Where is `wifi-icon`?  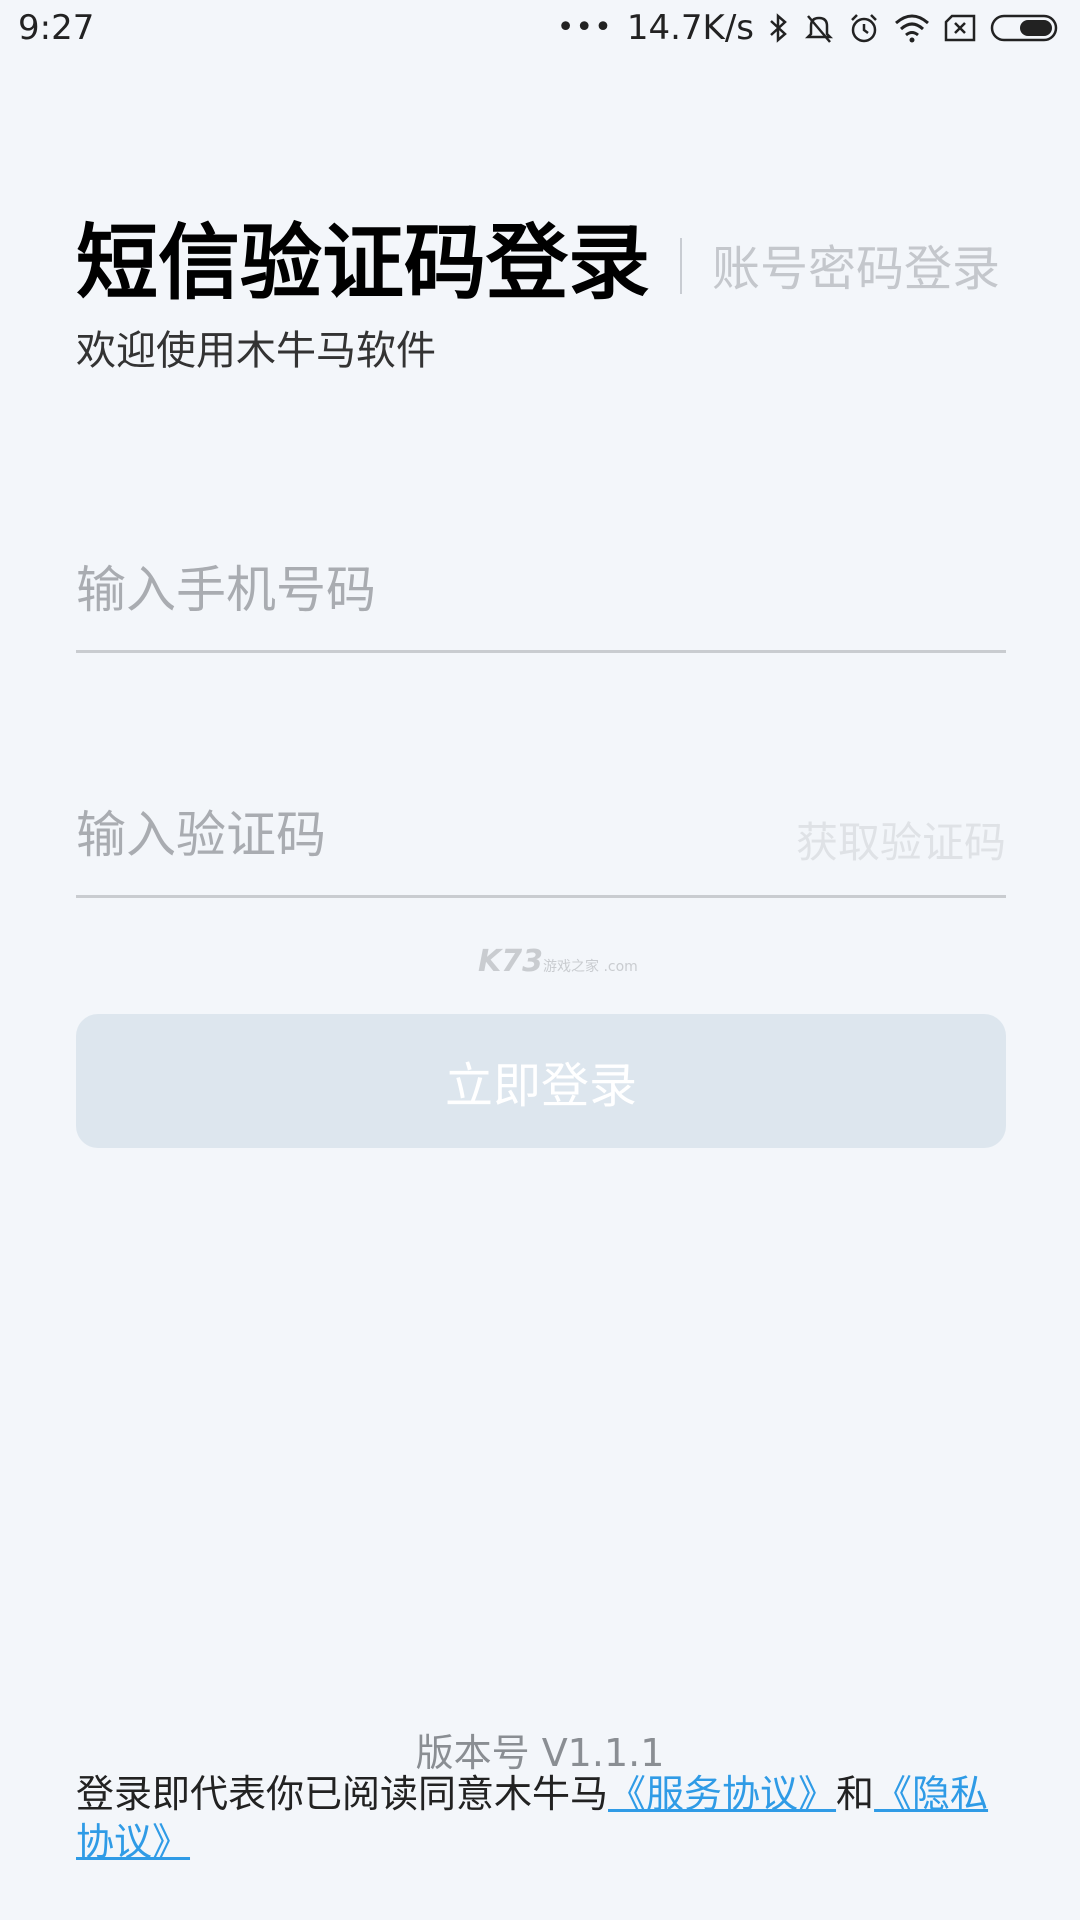
wifi-icon is located at coordinates (912, 28).